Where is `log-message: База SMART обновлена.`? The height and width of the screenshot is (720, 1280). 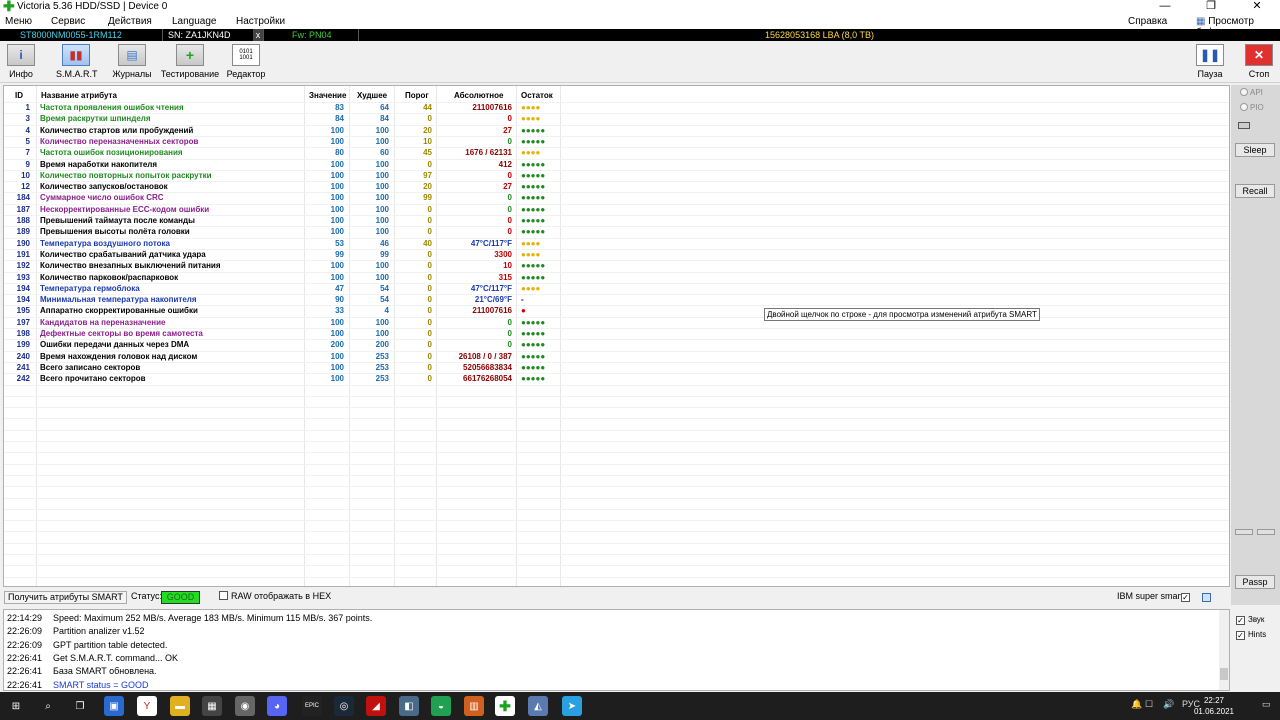 log-message: База SMART обновлена. is located at coordinates (105, 671).